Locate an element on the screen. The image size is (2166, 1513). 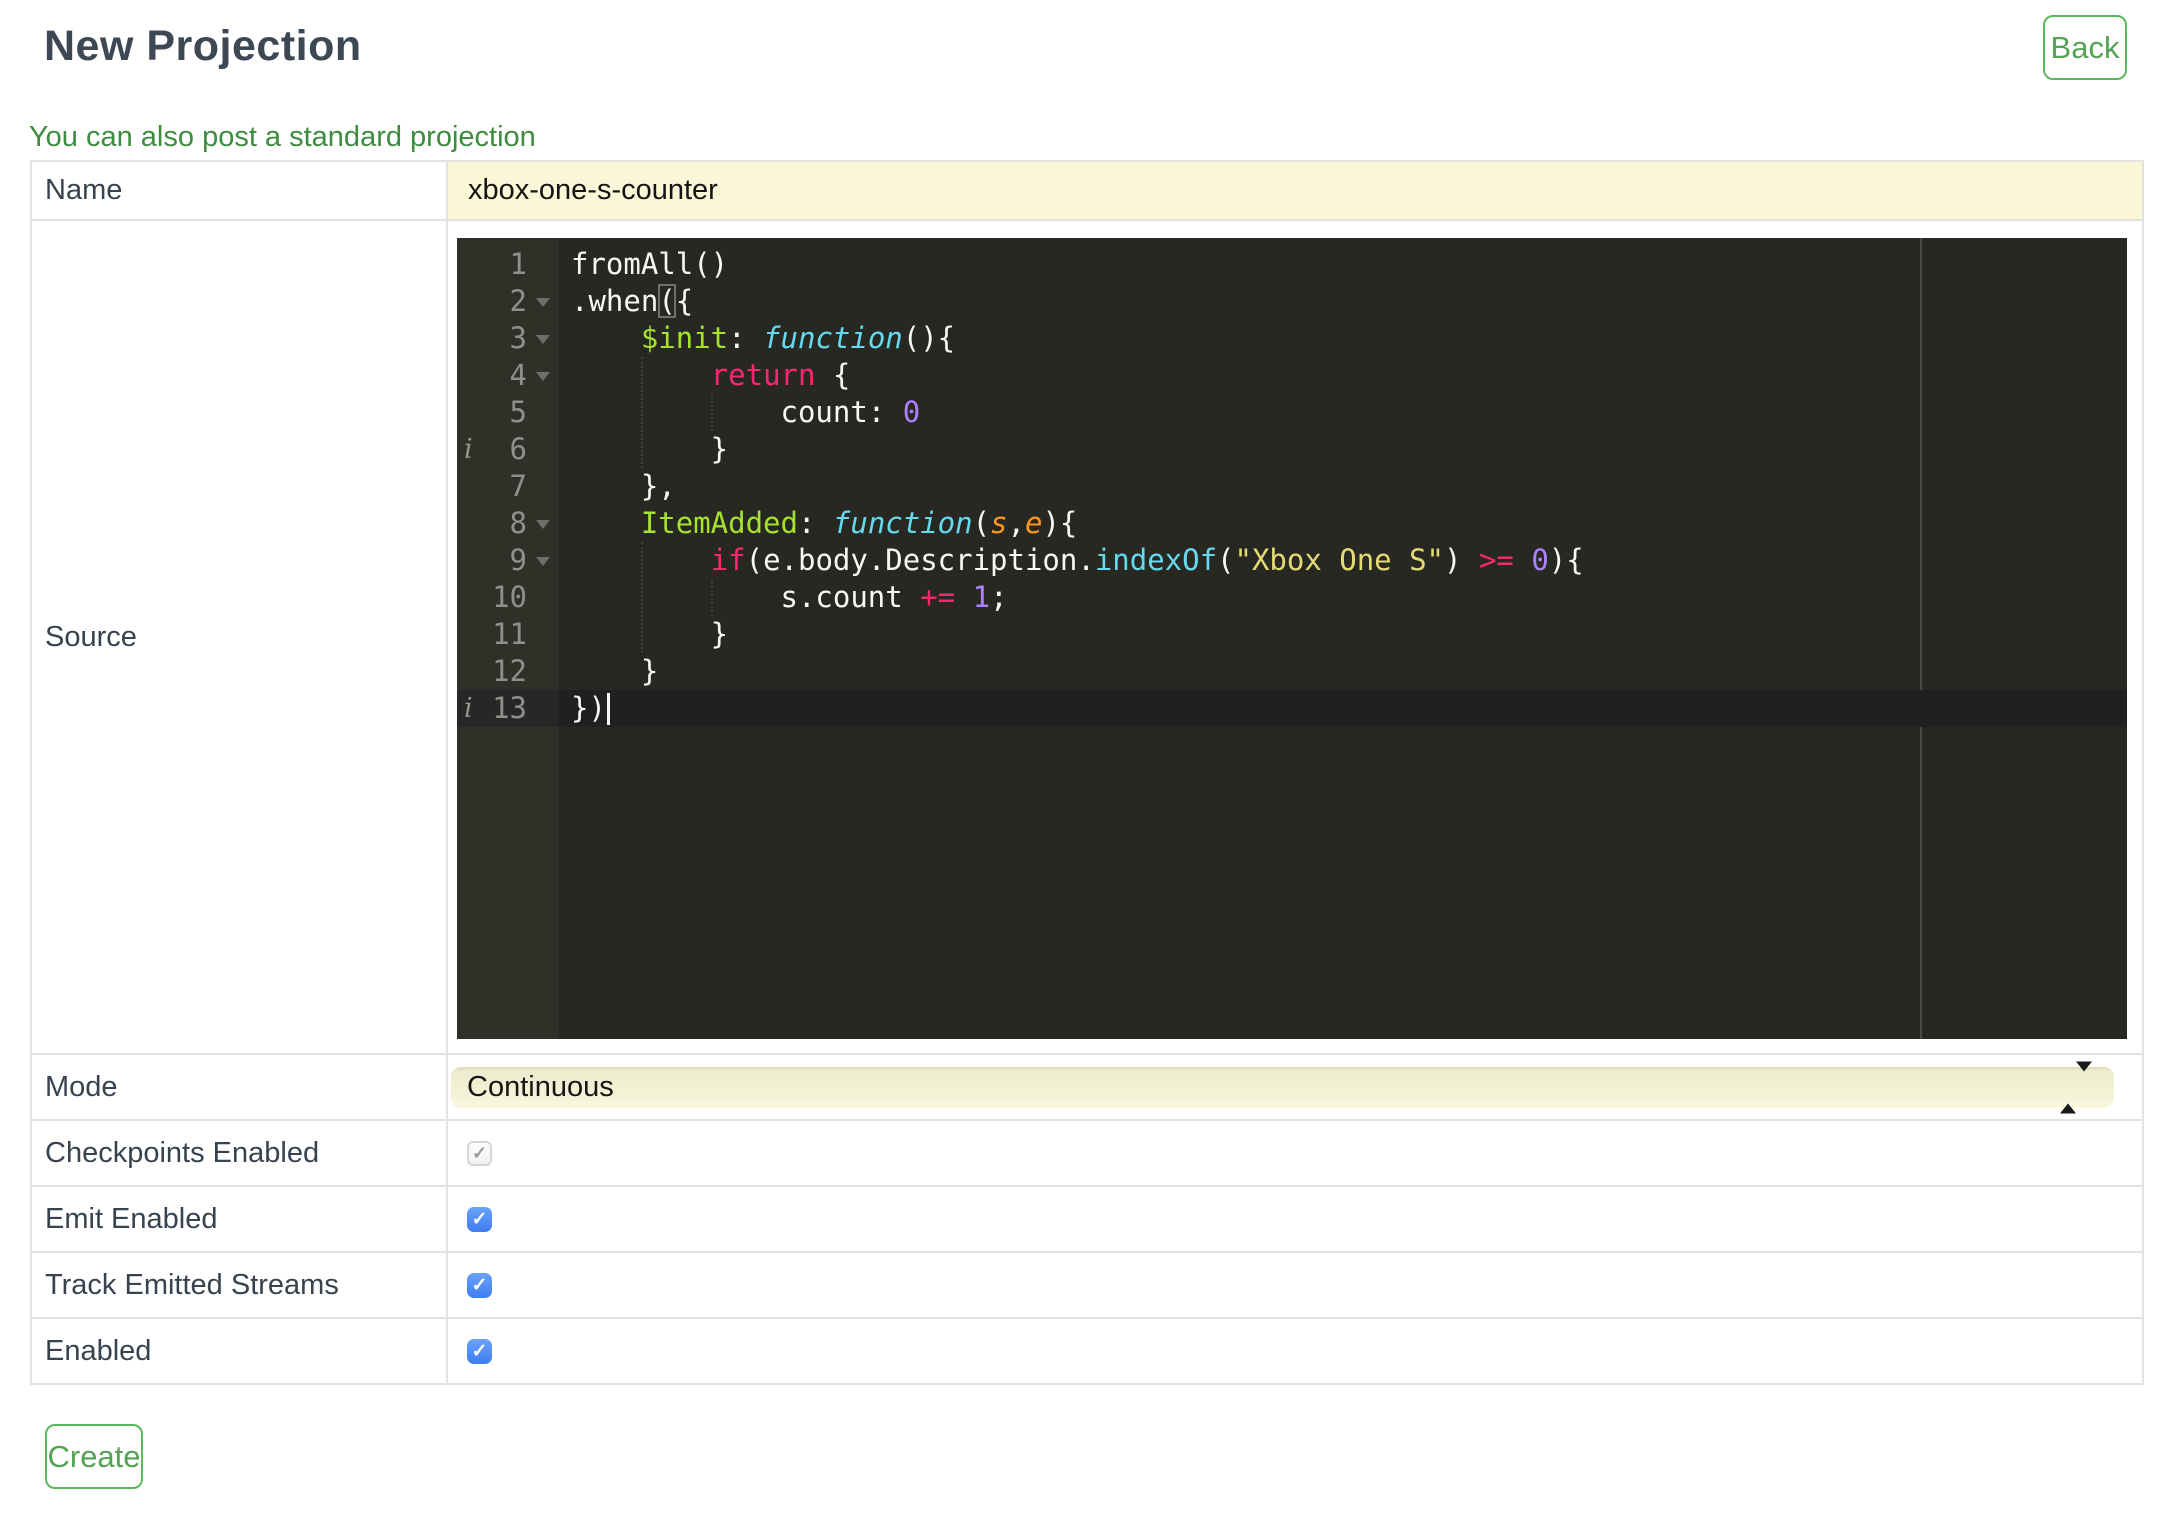
code-line-4: return { is located at coordinates (780, 375).